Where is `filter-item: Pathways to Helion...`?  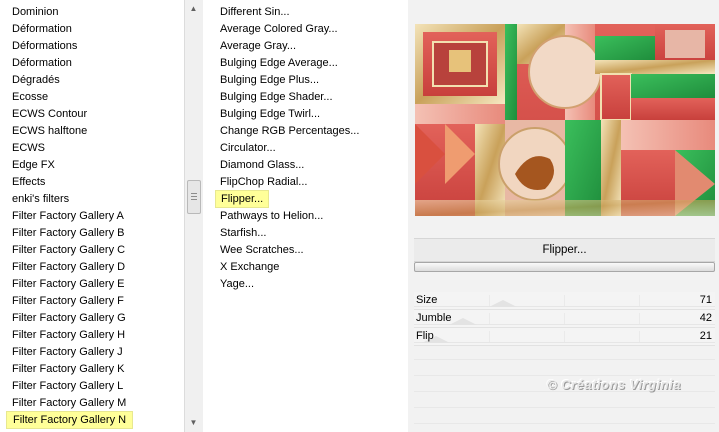
filter-item: Pathways to Helion... is located at coordinates (271, 216).